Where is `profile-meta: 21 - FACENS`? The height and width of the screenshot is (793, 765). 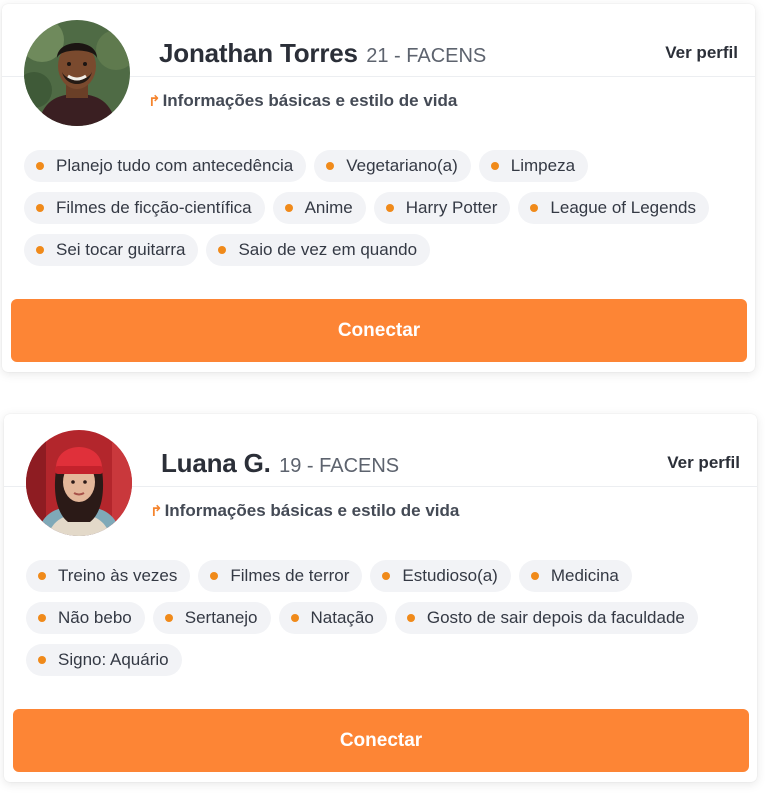
profile-meta: 21 - FACENS is located at coordinates (426, 56).